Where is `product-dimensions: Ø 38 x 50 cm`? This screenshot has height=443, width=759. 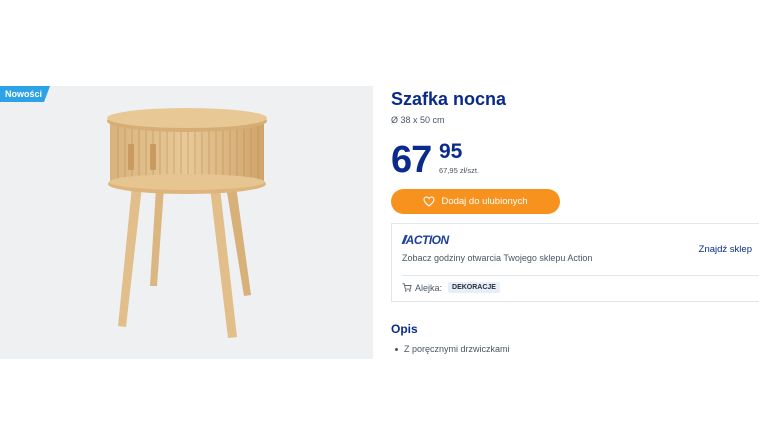 product-dimensions: Ø 38 x 50 cm is located at coordinates (418, 120).